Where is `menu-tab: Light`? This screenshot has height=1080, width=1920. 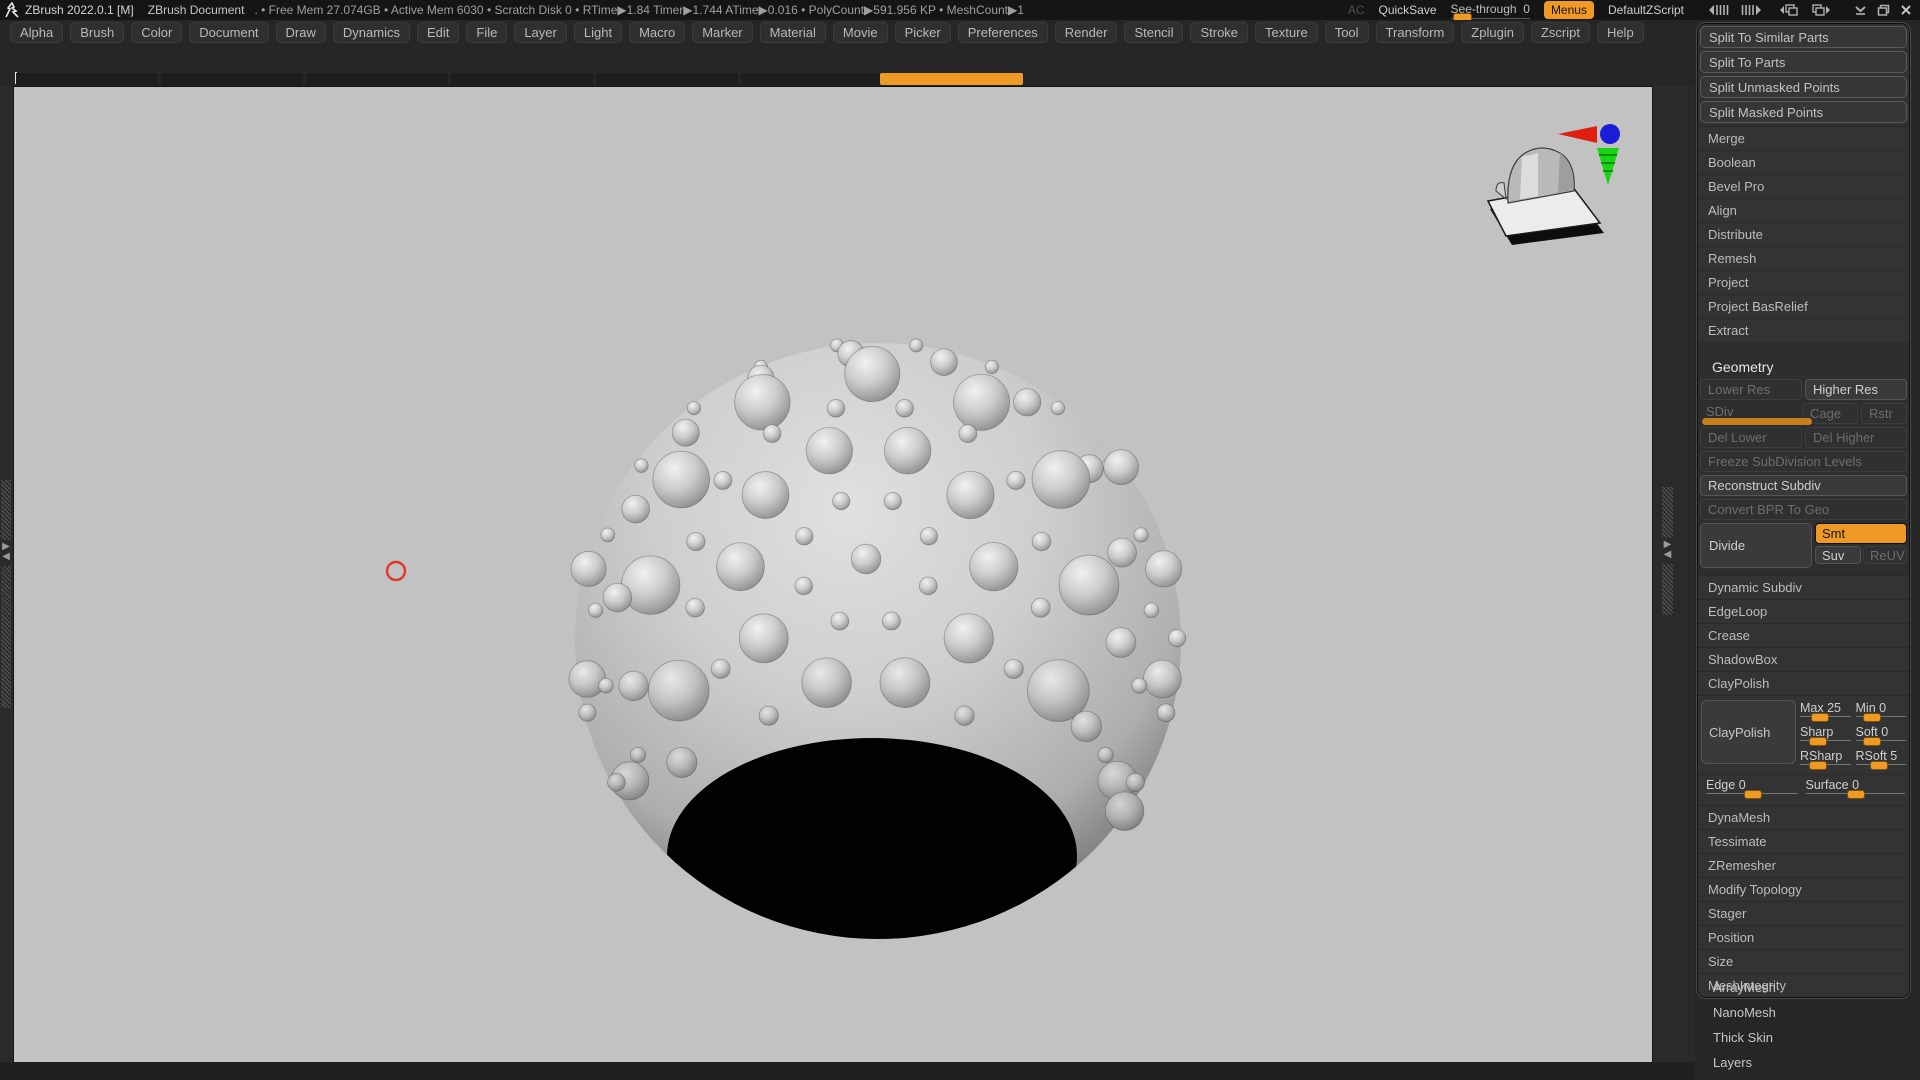 menu-tab: Light is located at coordinates (598, 32).